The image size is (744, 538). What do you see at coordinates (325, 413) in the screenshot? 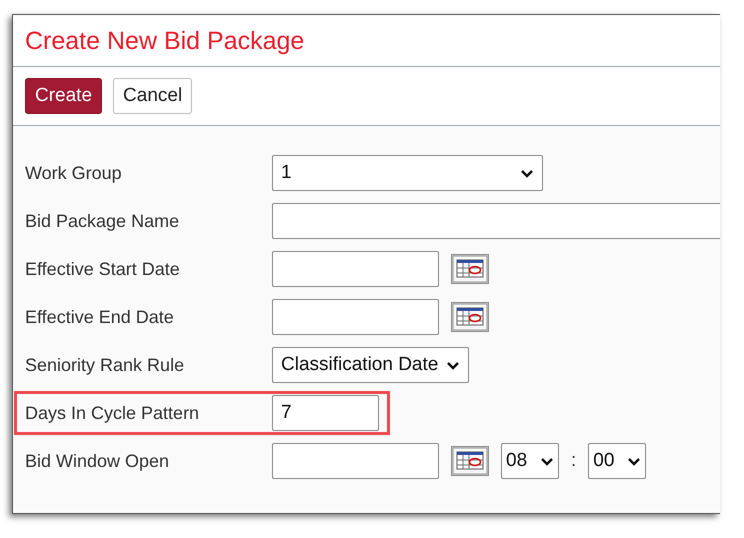
I see `text-field: 7` at bounding box center [325, 413].